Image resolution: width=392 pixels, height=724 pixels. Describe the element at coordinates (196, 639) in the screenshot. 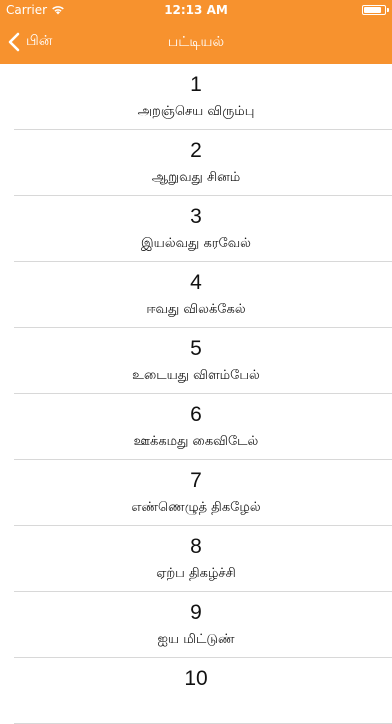

I see `item-title: ஐய மிட்டுண்` at that location.